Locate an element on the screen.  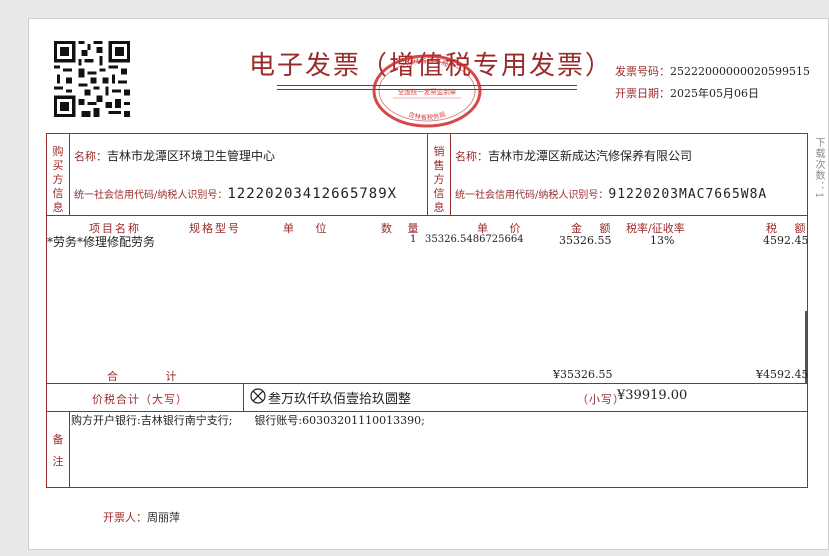
issuer-name: 周丽萍 is located at coordinates (163, 517).